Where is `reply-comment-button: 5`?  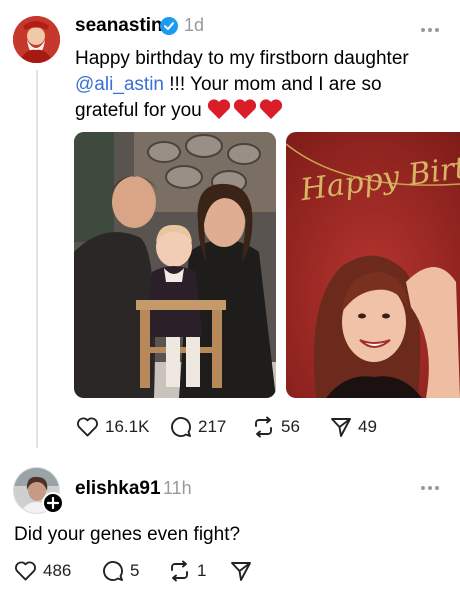 reply-comment-button: 5 is located at coordinates (120, 571).